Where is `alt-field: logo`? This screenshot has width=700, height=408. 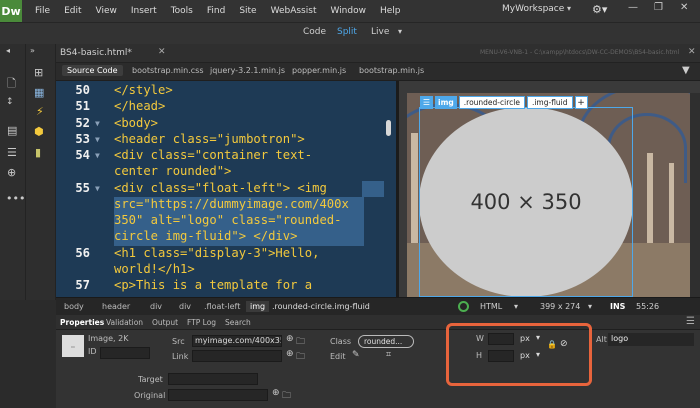
alt-field: logo is located at coordinates (651, 339).